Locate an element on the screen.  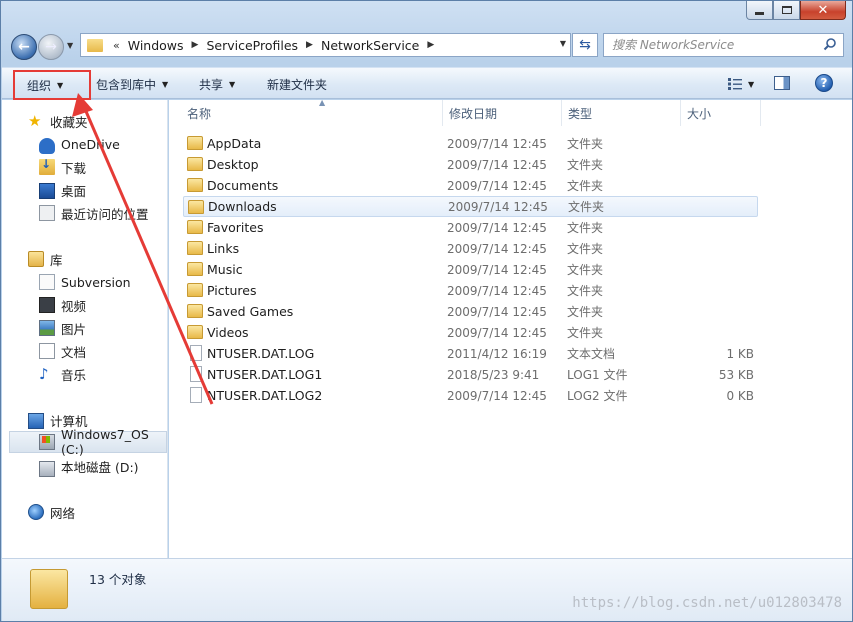
minimize-icon is located at coordinates (759, 13).